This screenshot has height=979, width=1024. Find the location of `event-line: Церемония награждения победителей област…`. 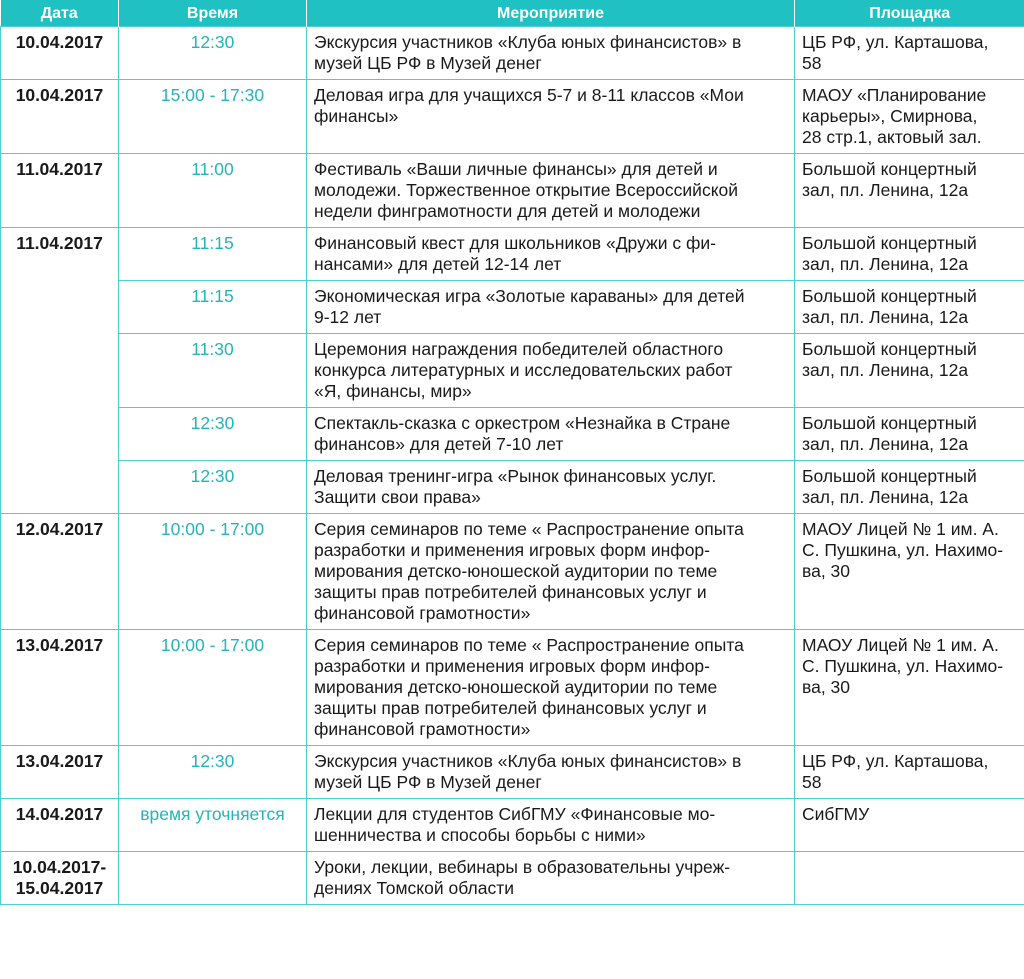

event-line: Церемония награждения победителей област… is located at coordinates (519, 349).